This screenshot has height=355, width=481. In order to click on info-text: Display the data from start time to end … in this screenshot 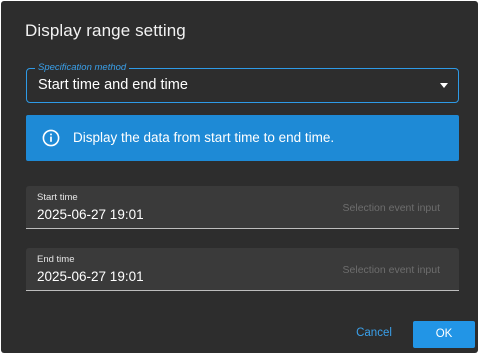, I will do `click(204, 137)`.